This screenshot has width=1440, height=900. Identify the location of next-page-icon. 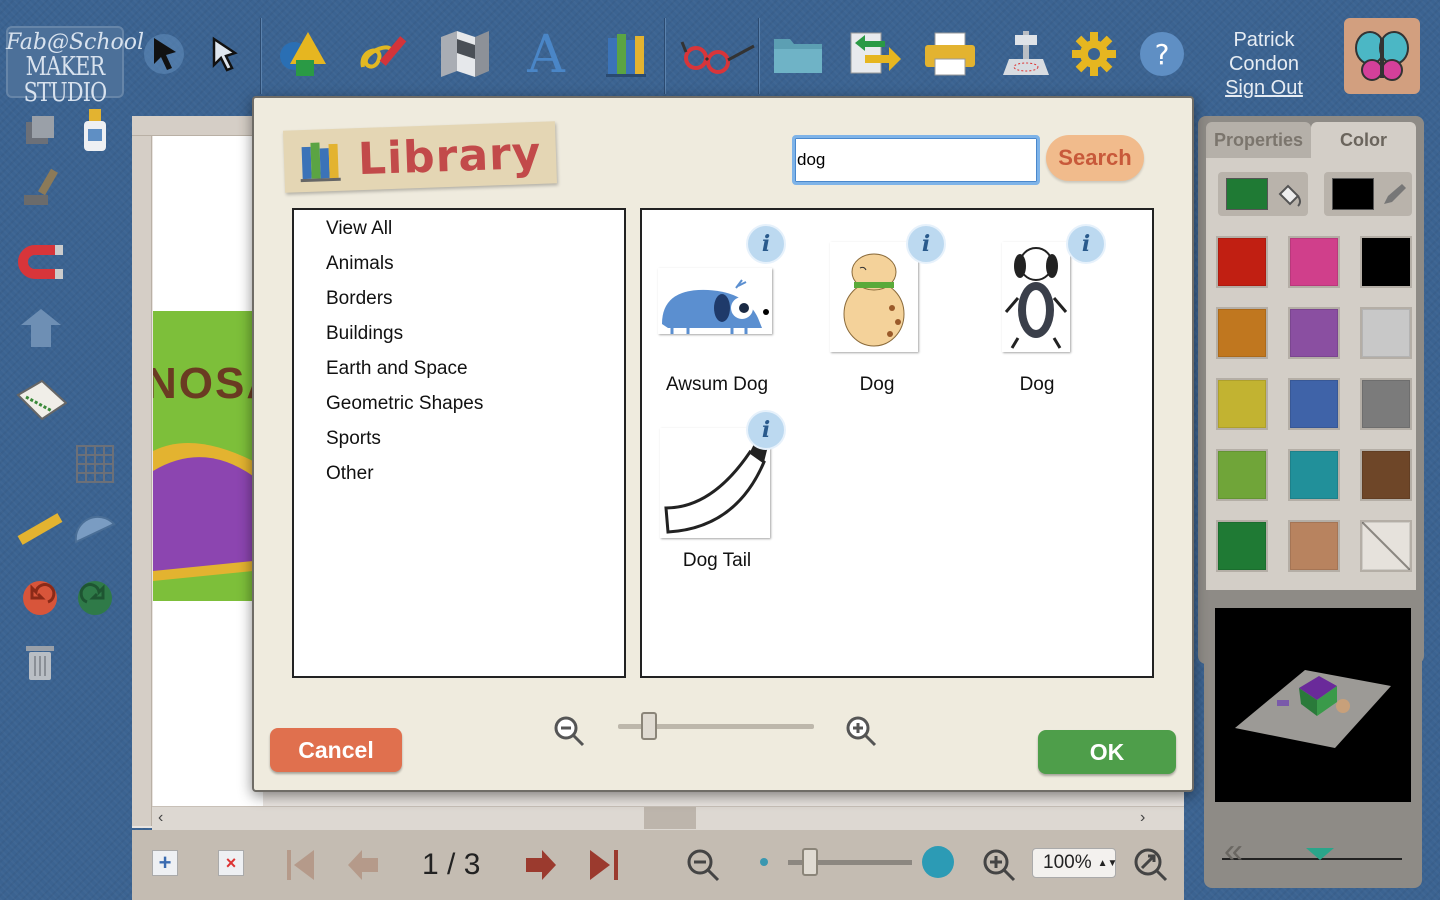
(541, 865).